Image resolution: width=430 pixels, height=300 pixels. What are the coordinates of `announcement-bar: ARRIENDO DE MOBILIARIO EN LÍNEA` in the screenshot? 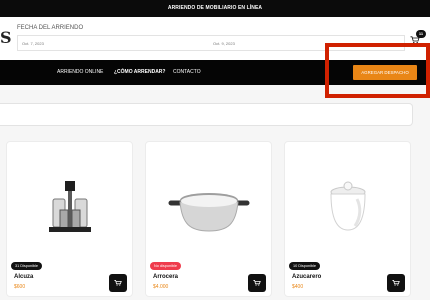 It's located at (215, 8).